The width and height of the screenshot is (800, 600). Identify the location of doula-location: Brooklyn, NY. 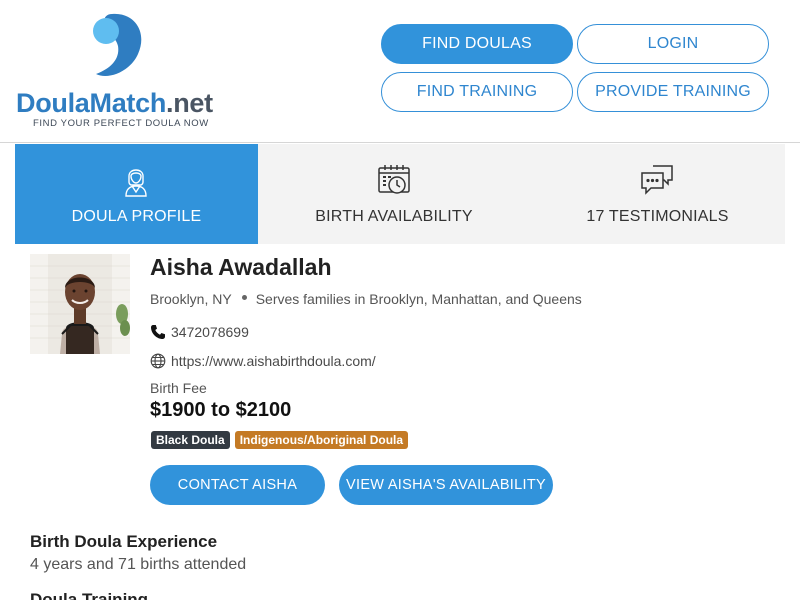
(191, 299).